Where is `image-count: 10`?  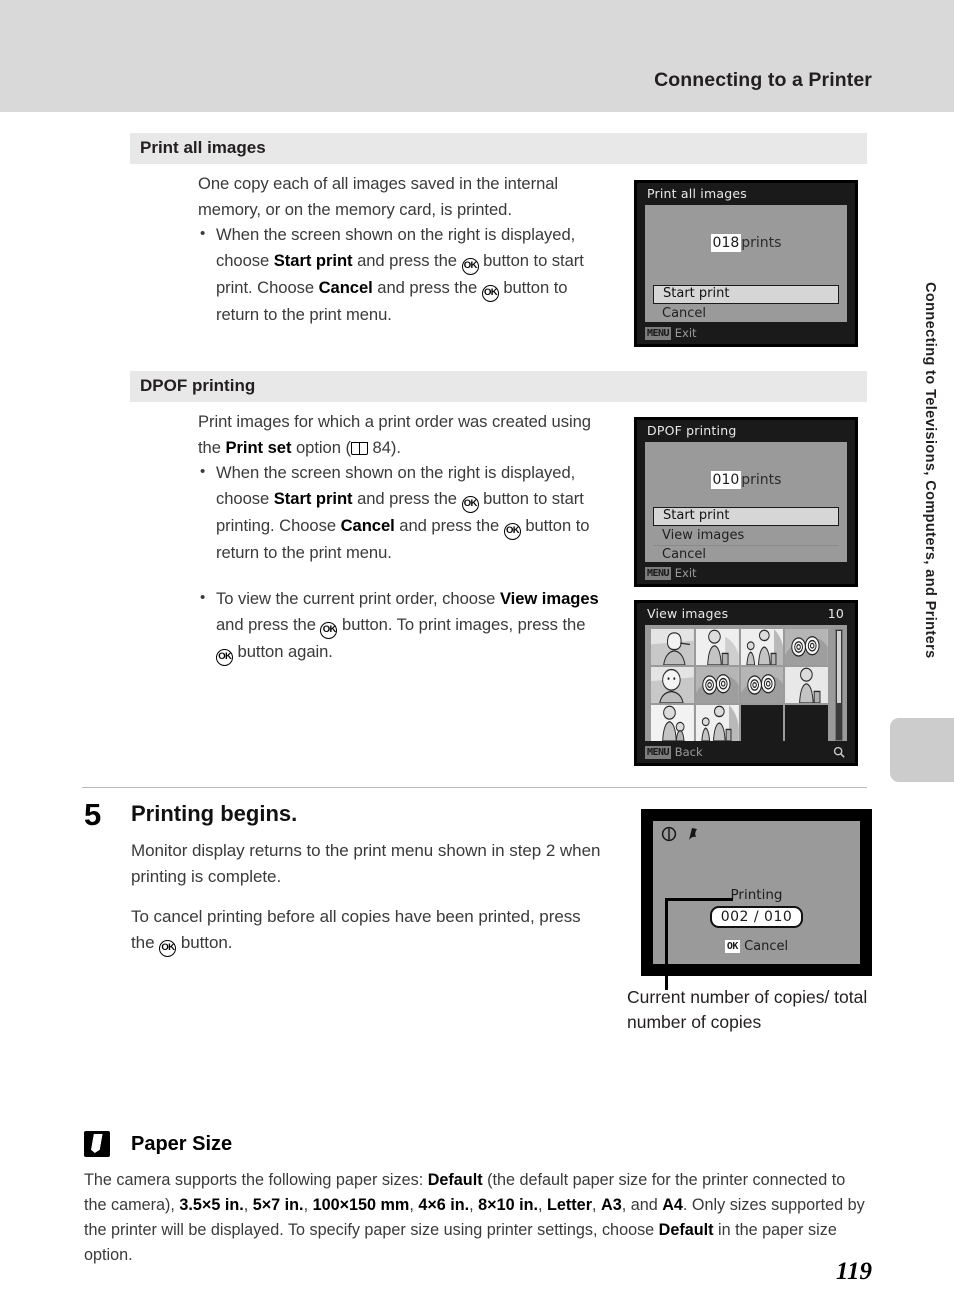 image-count: 10 is located at coordinates (835, 613).